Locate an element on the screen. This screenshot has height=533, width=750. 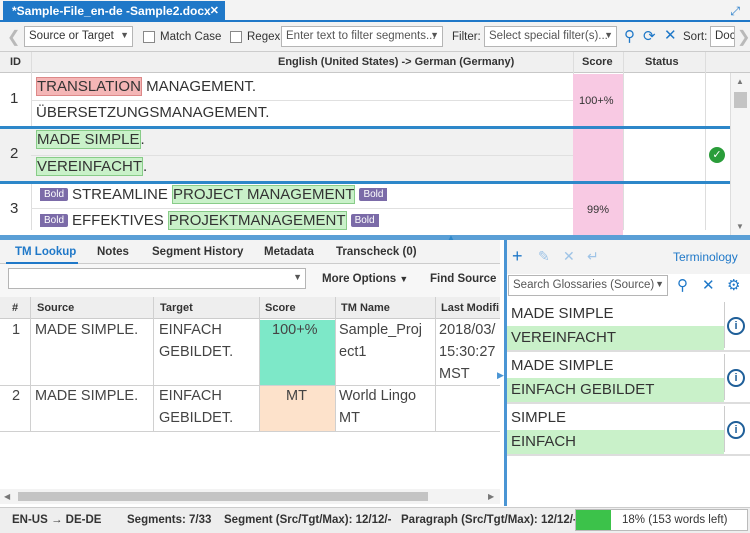
source-segment: Bold STREAMLINE PROJECT MANAGEMENT Bold is located at coordinates (213, 194).